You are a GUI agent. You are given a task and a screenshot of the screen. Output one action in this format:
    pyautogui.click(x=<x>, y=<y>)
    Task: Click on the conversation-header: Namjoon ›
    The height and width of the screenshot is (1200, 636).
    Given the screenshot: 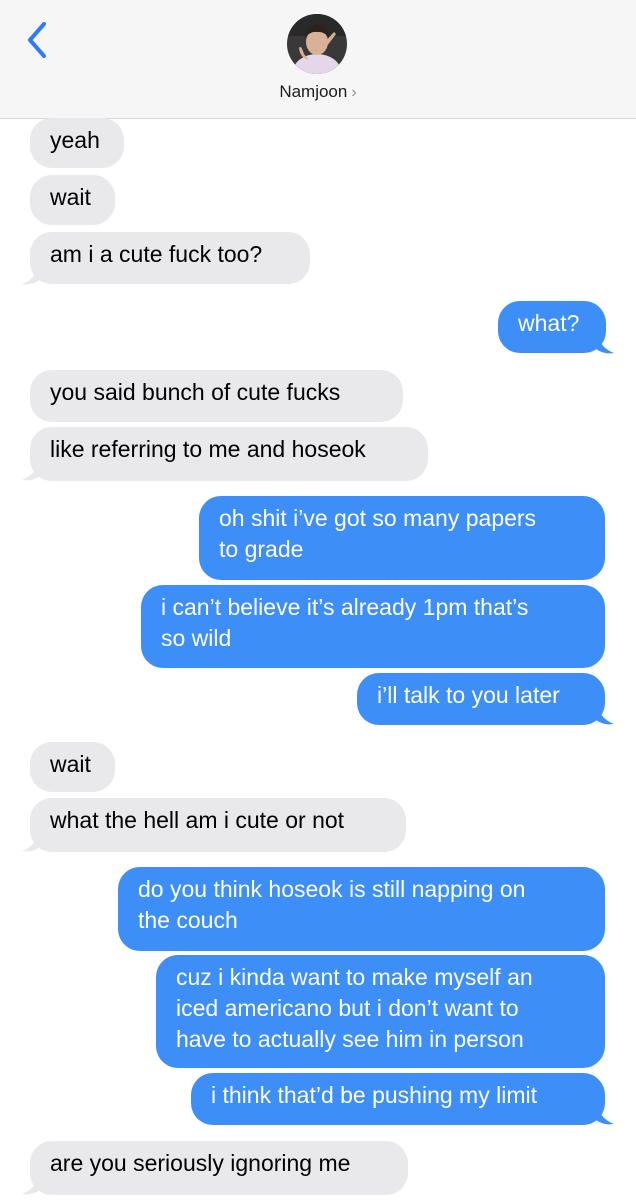 What is the action you would take?
    pyautogui.click(x=318, y=59)
    